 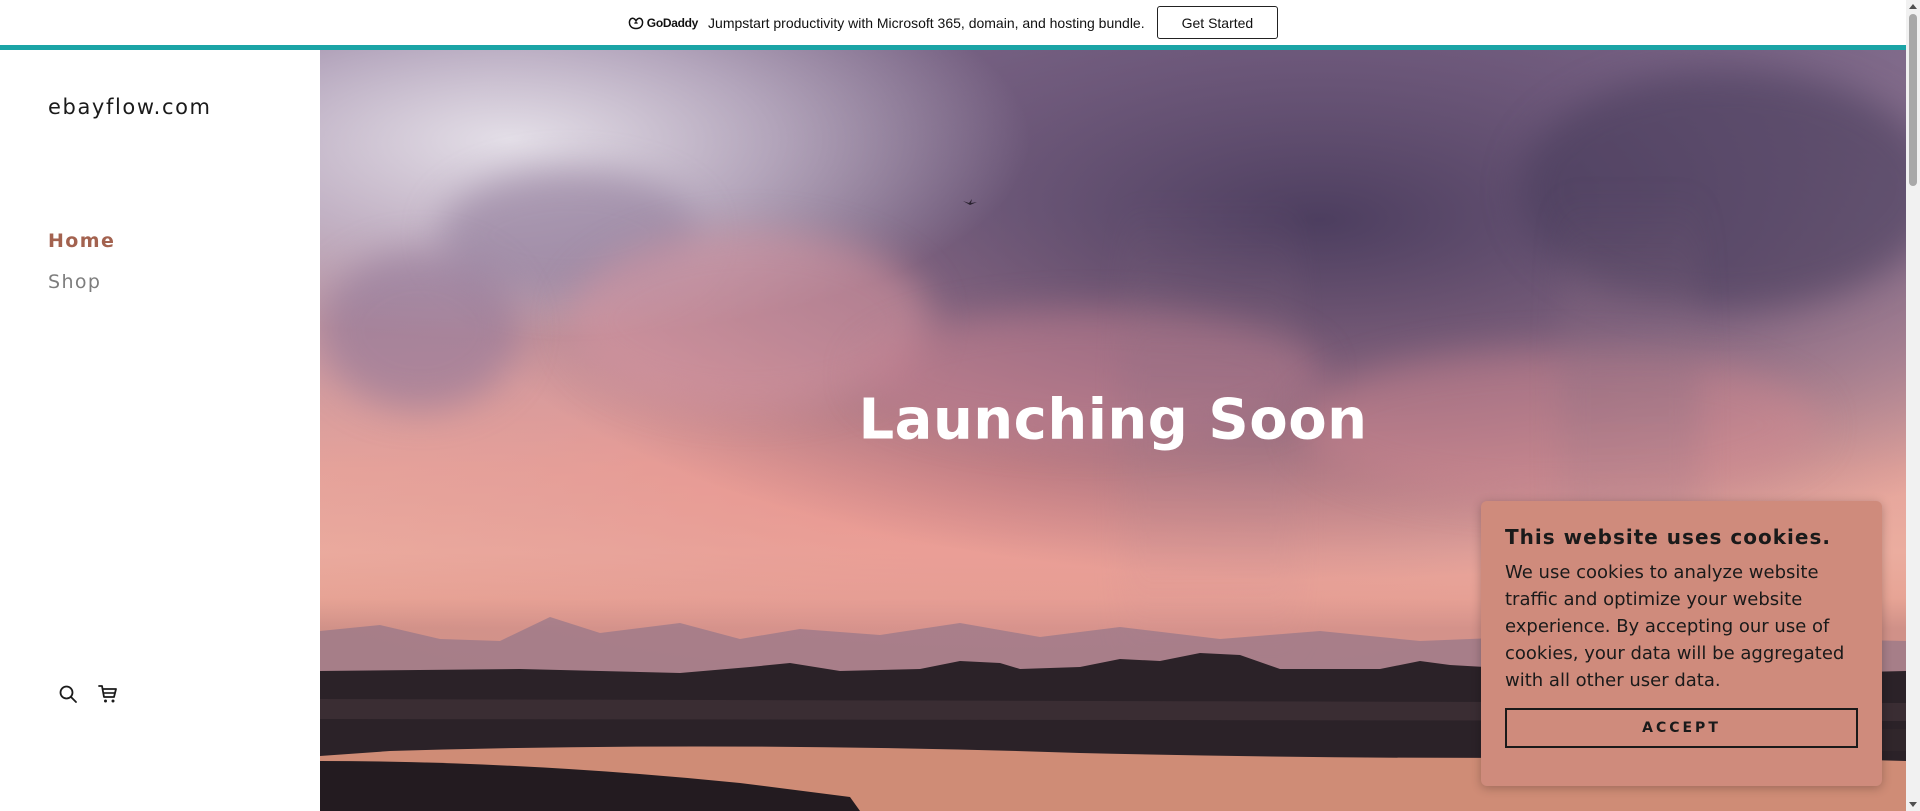 What do you see at coordinates (108, 694) in the screenshot?
I see `cart-icon` at bounding box center [108, 694].